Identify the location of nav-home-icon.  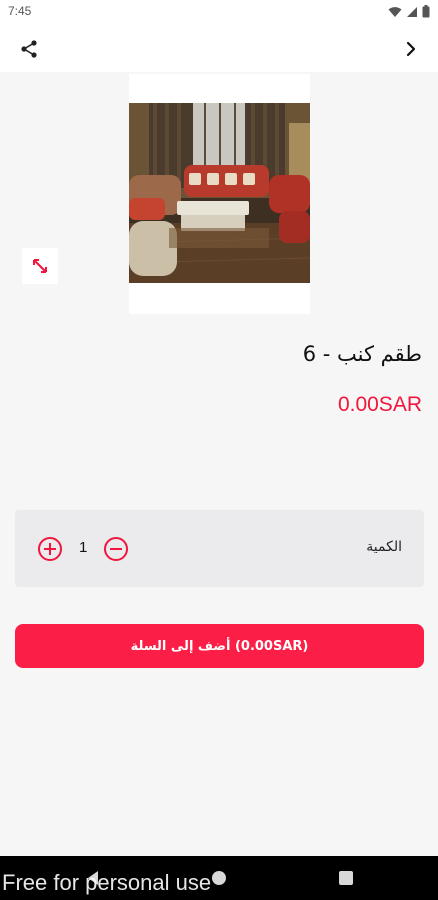
(219, 878).